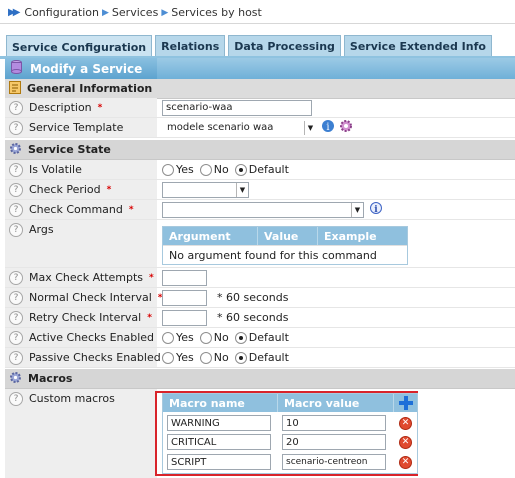 This screenshot has height=478, width=515. Describe the element at coordinates (268, 169) in the screenshot. I see `radio-label: Default` at that location.